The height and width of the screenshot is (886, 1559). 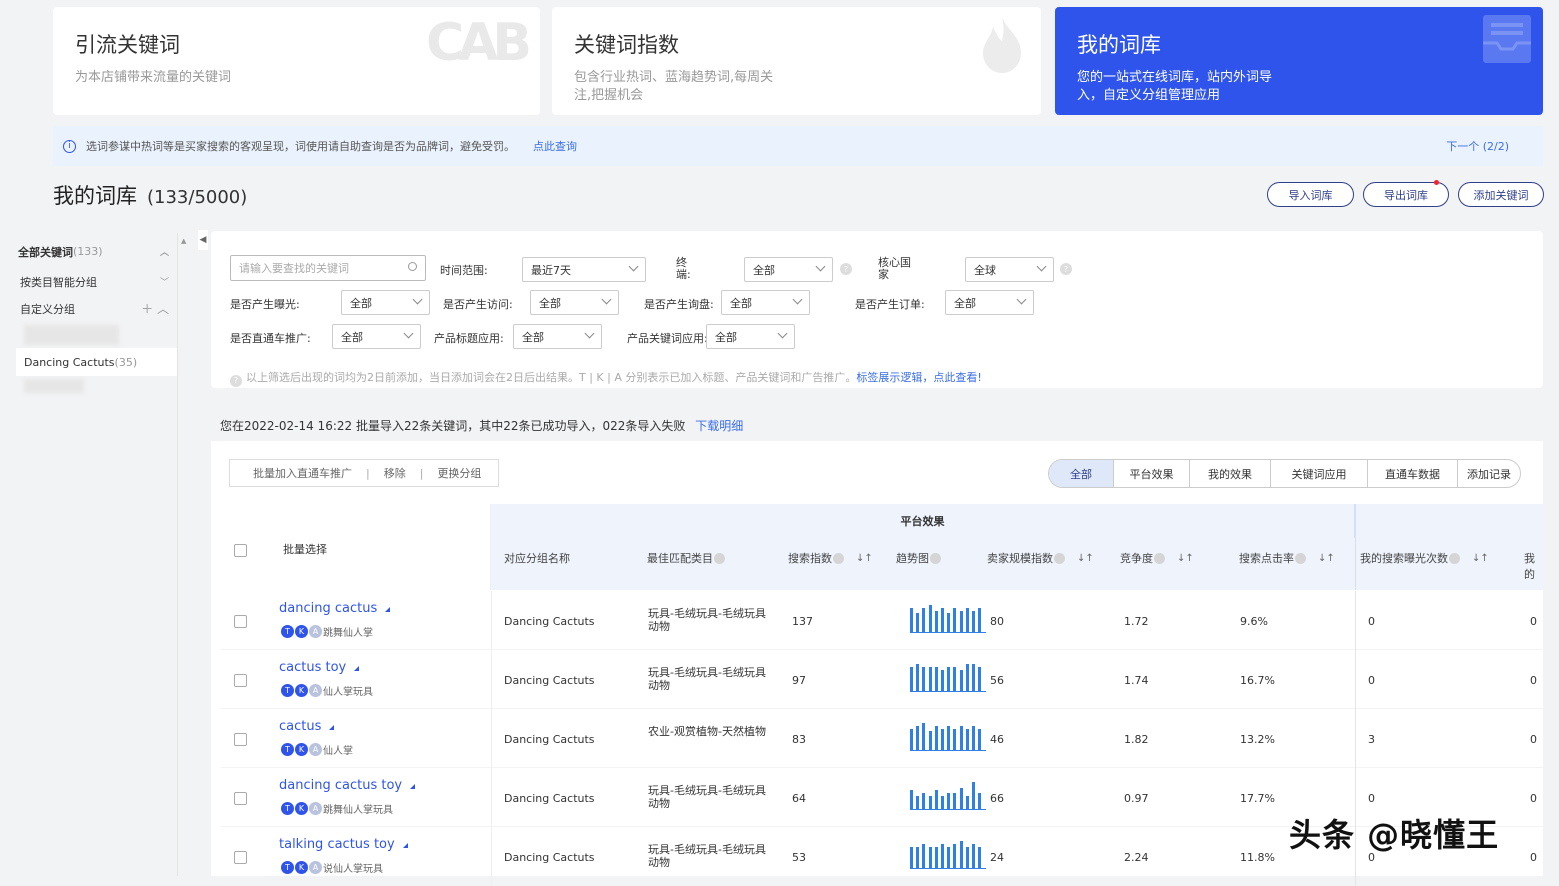 What do you see at coordinates (1230, 473) in the screenshot?
I see `tab-mine: 我的效果` at bounding box center [1230, 473].